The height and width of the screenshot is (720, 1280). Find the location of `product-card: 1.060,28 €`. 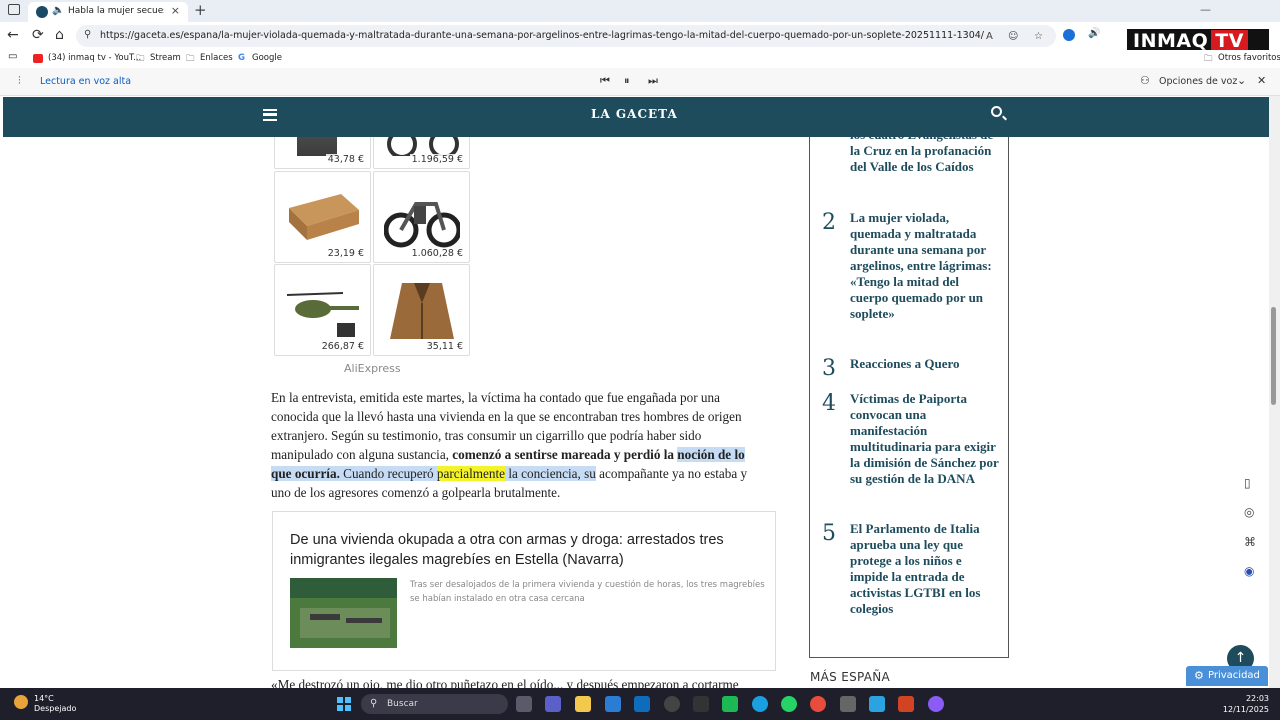

product-card: 1.060,28 € is located at coordinates (421, 217).